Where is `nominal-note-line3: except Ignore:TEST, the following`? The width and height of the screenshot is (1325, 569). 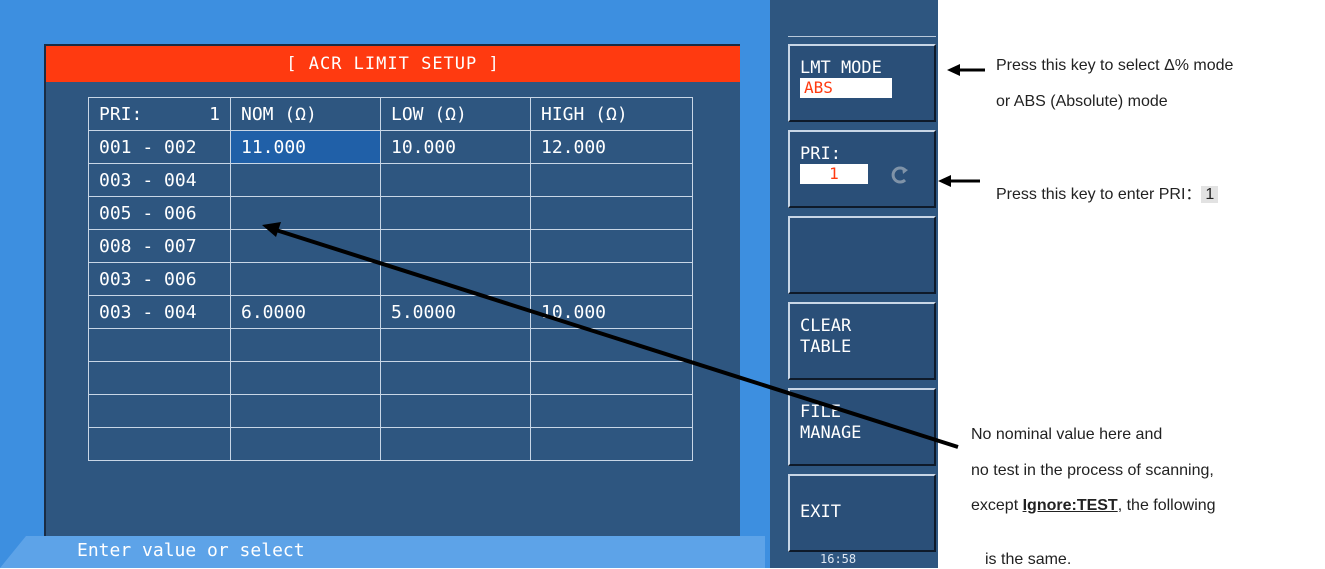 nominal-note-line3: except Ignore:TEST, the following is located at coordinates (1093, 506).